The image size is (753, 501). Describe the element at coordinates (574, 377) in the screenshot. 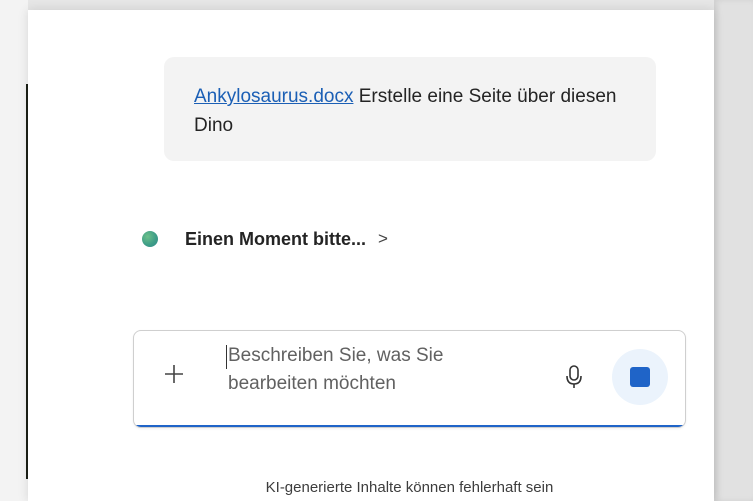

I see `microphone-icon` at that location.